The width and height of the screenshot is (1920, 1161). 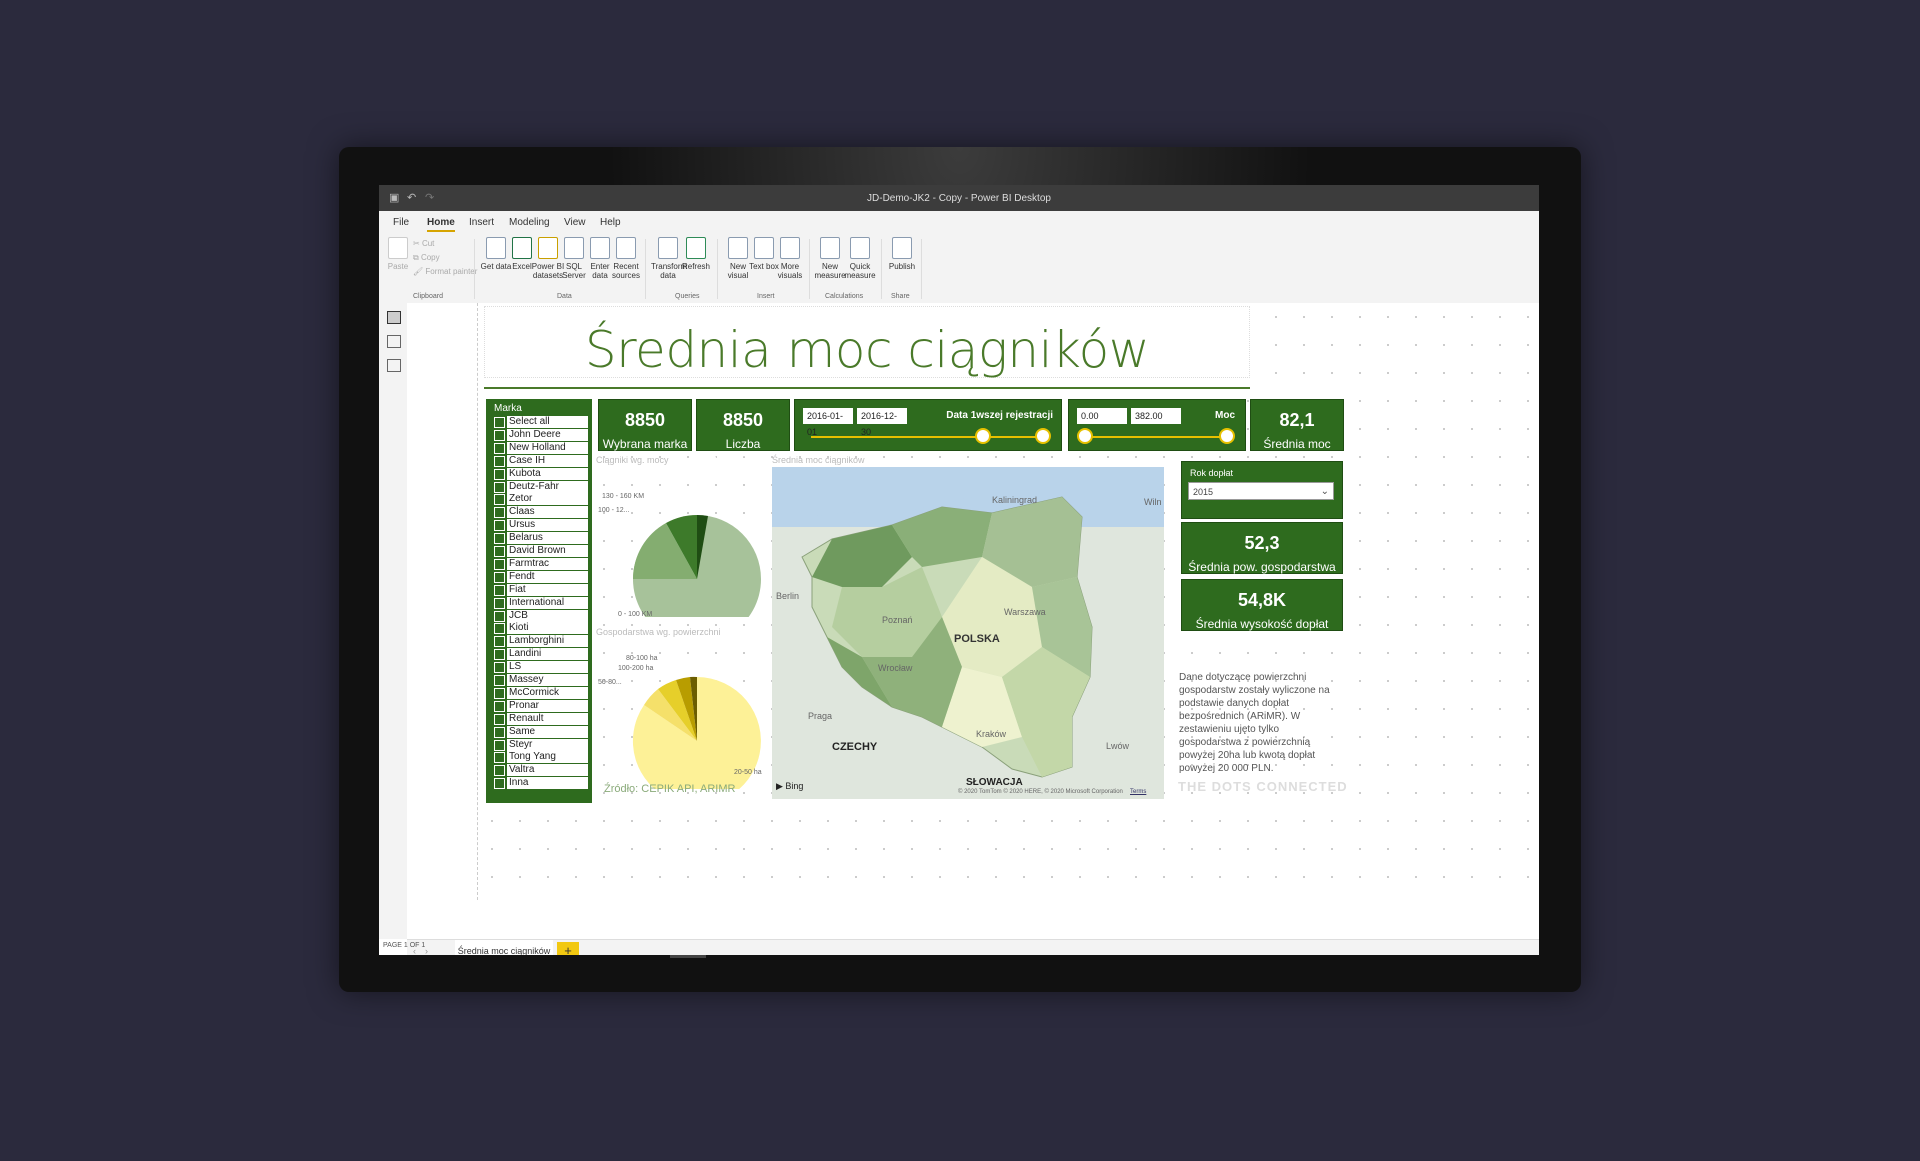 I want to click on publish-button: Publish, so click(x=902, y=254).